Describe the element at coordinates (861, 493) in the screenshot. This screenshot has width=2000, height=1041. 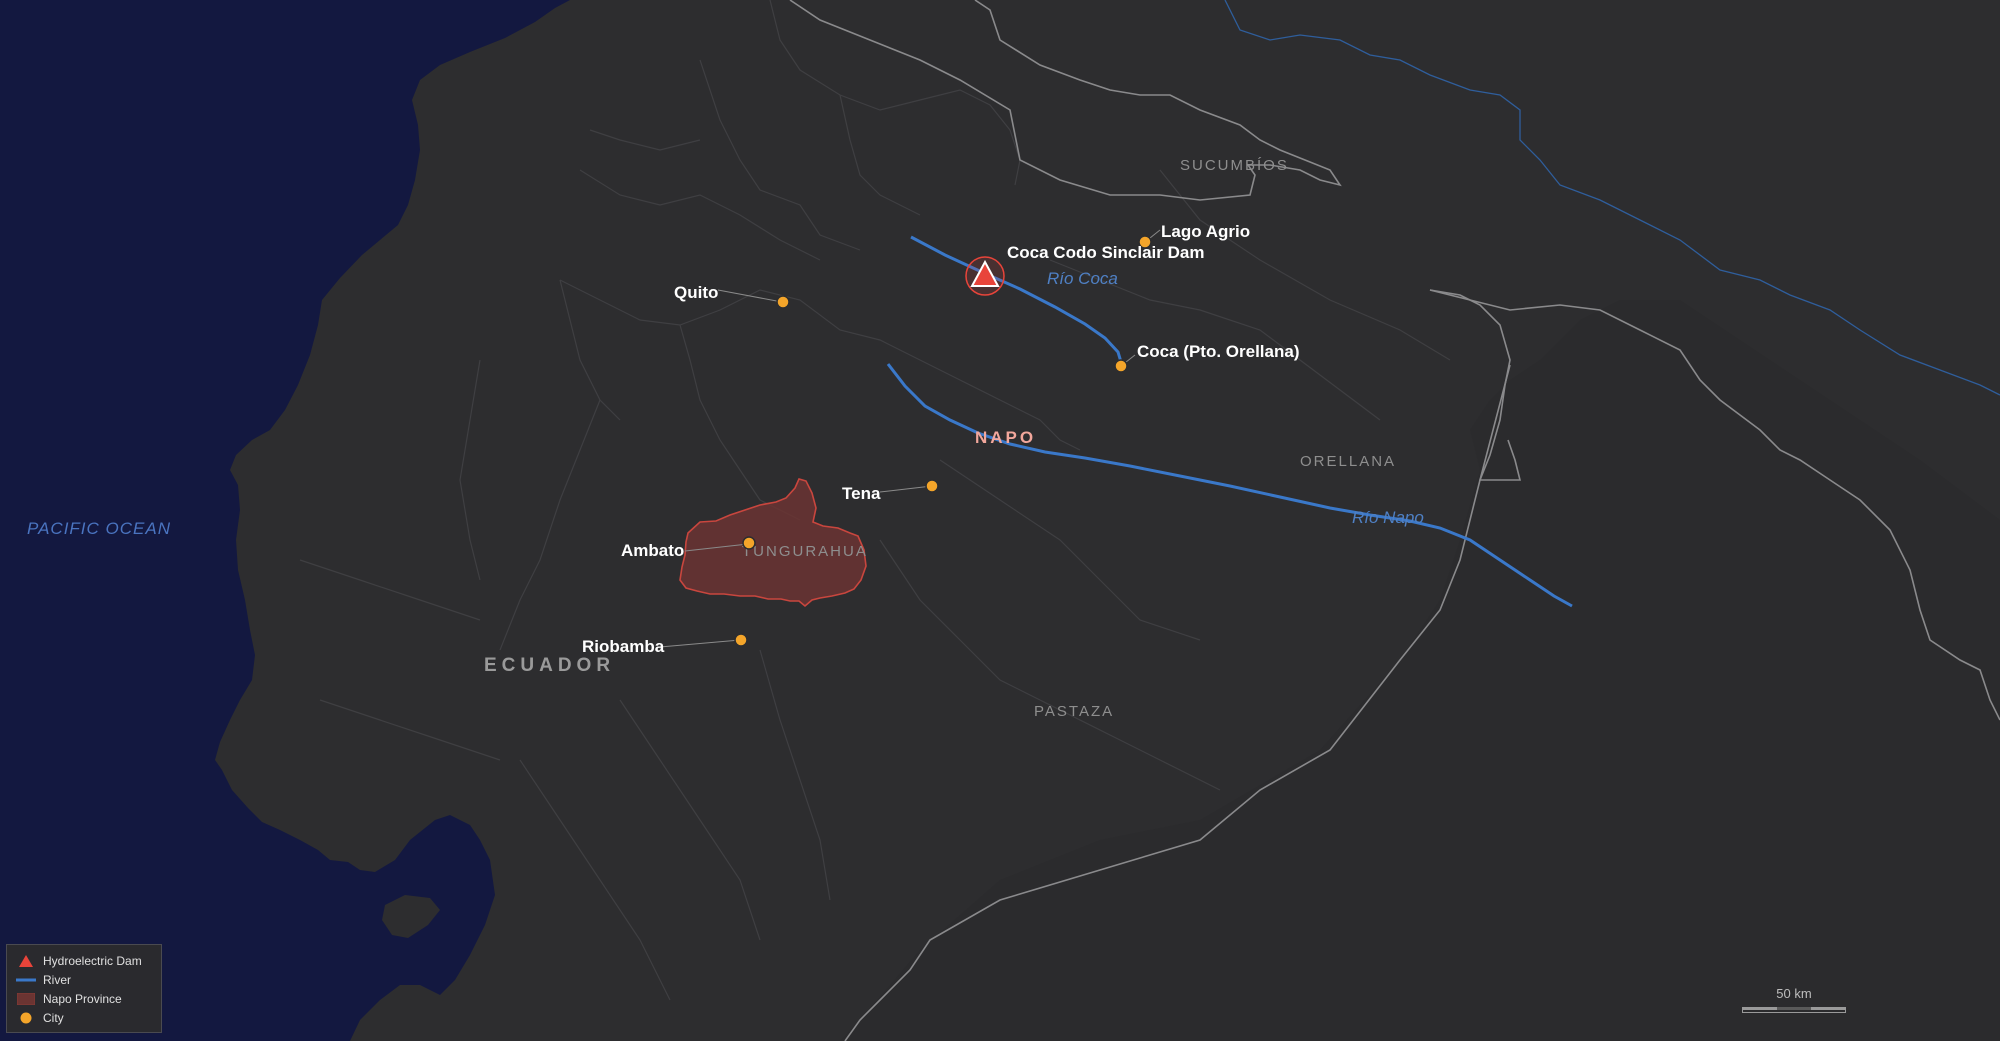
I see `city-label-tena: Tena` at that location.